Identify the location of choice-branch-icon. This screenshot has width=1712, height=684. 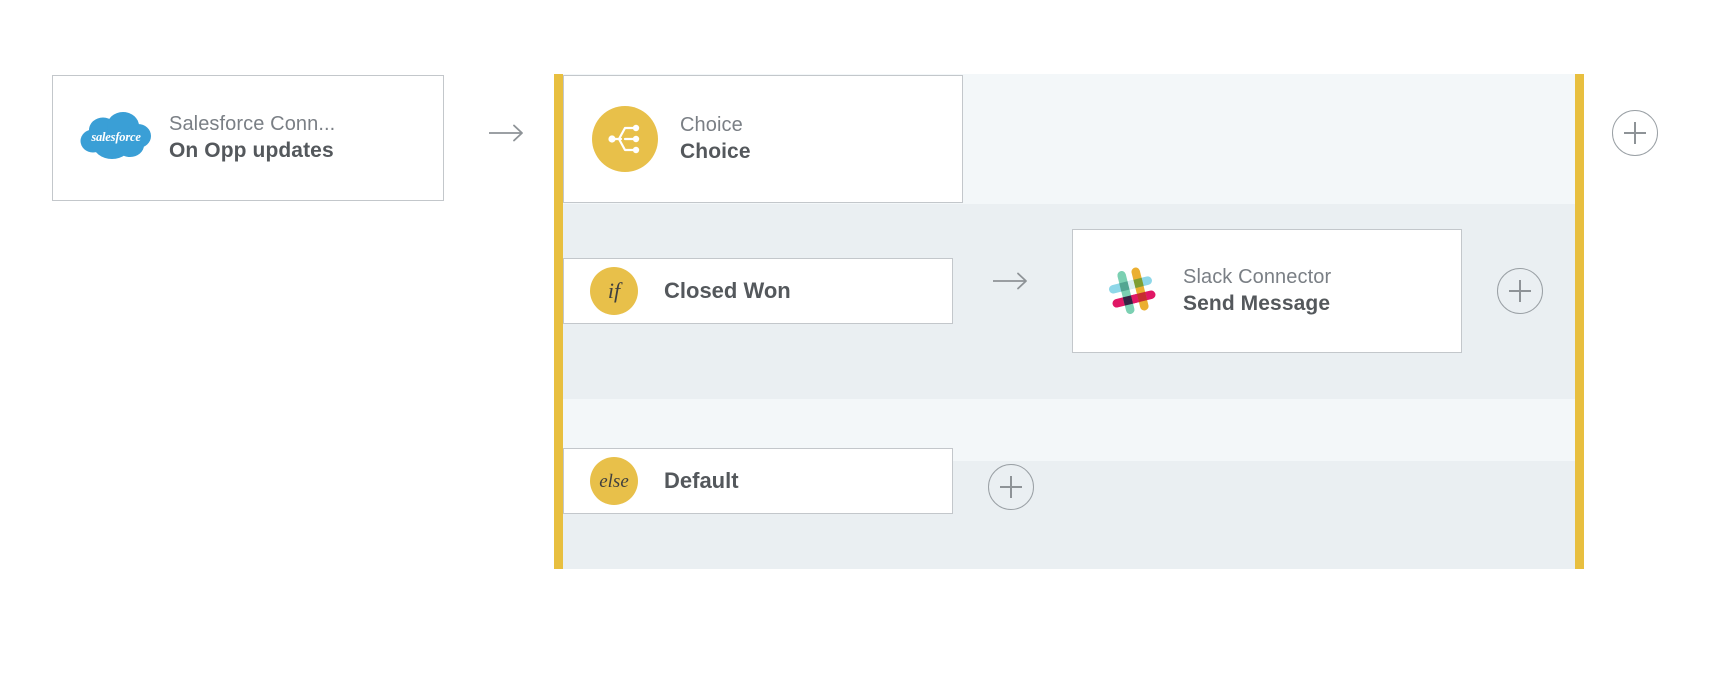
(625, 139).